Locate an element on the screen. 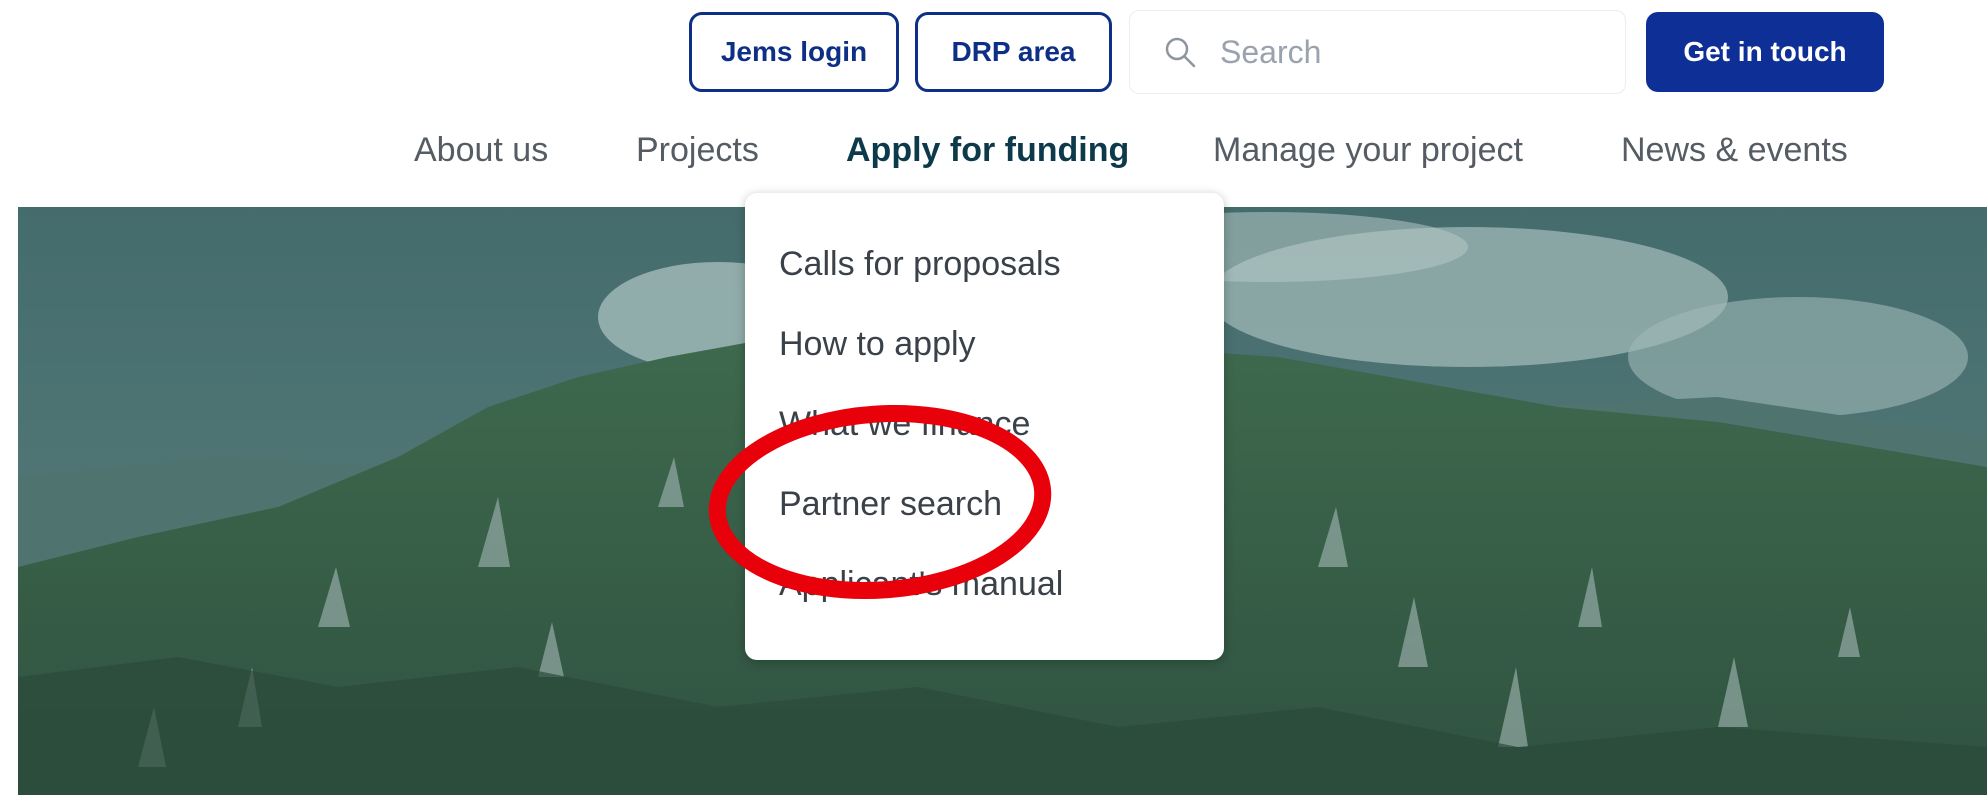 Image resolution: width=1987 pixels, height=795 pixels. dropdown-item-partner-search: Partner search is located at coordinates (890, 504).